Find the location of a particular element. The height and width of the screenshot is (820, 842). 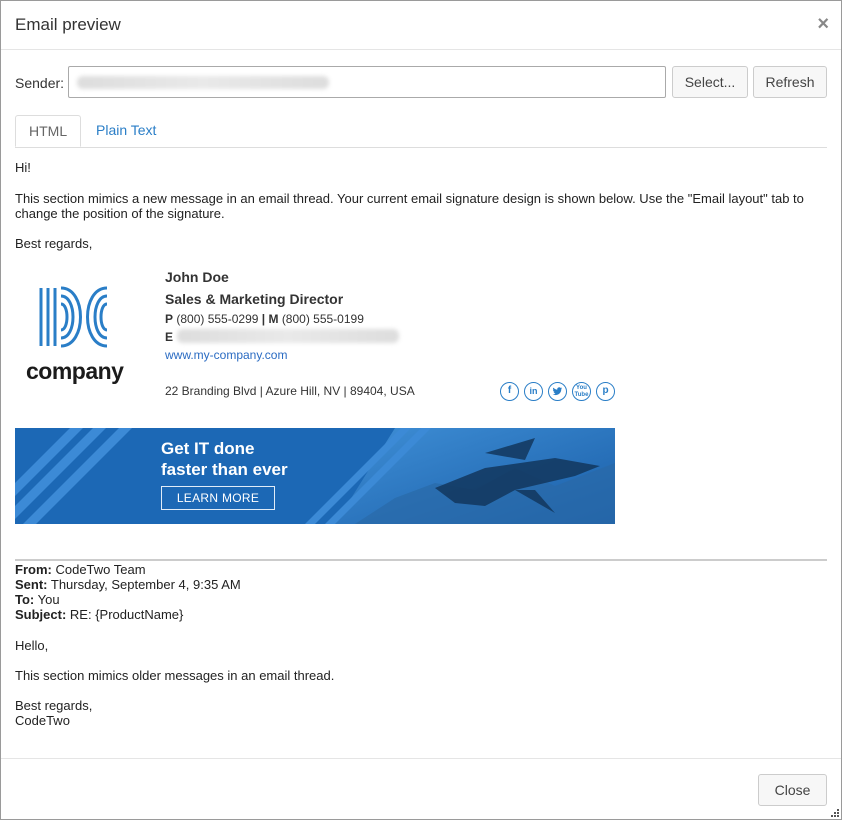

message-greeting: Hi! is located at coordinates (23, 167).